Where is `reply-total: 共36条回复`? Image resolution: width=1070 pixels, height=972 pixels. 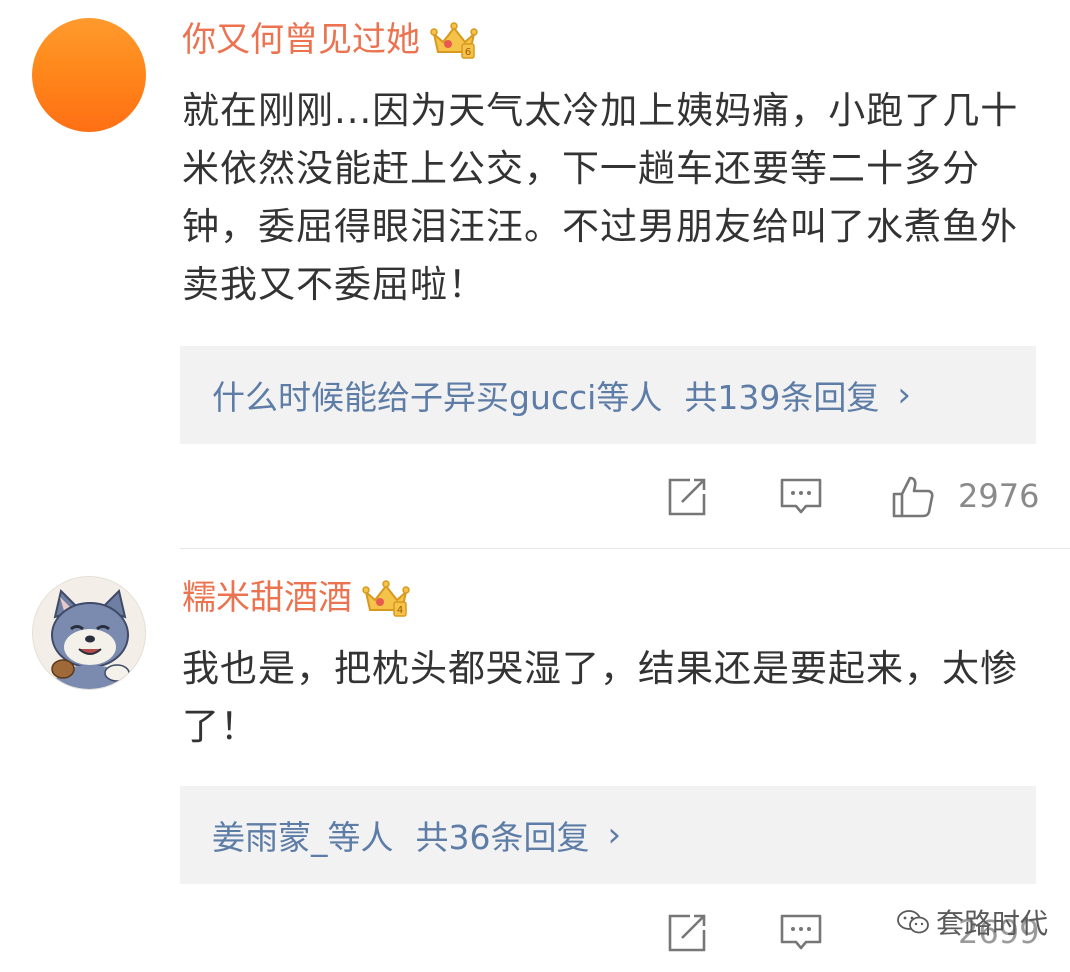 reply-total: 共36条回复 is located at coordinates (503, 835).